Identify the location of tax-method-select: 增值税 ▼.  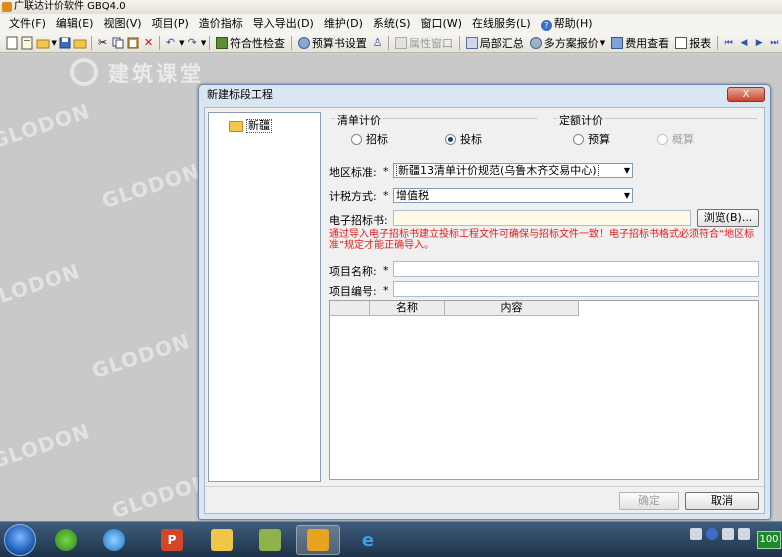
(513, 195).